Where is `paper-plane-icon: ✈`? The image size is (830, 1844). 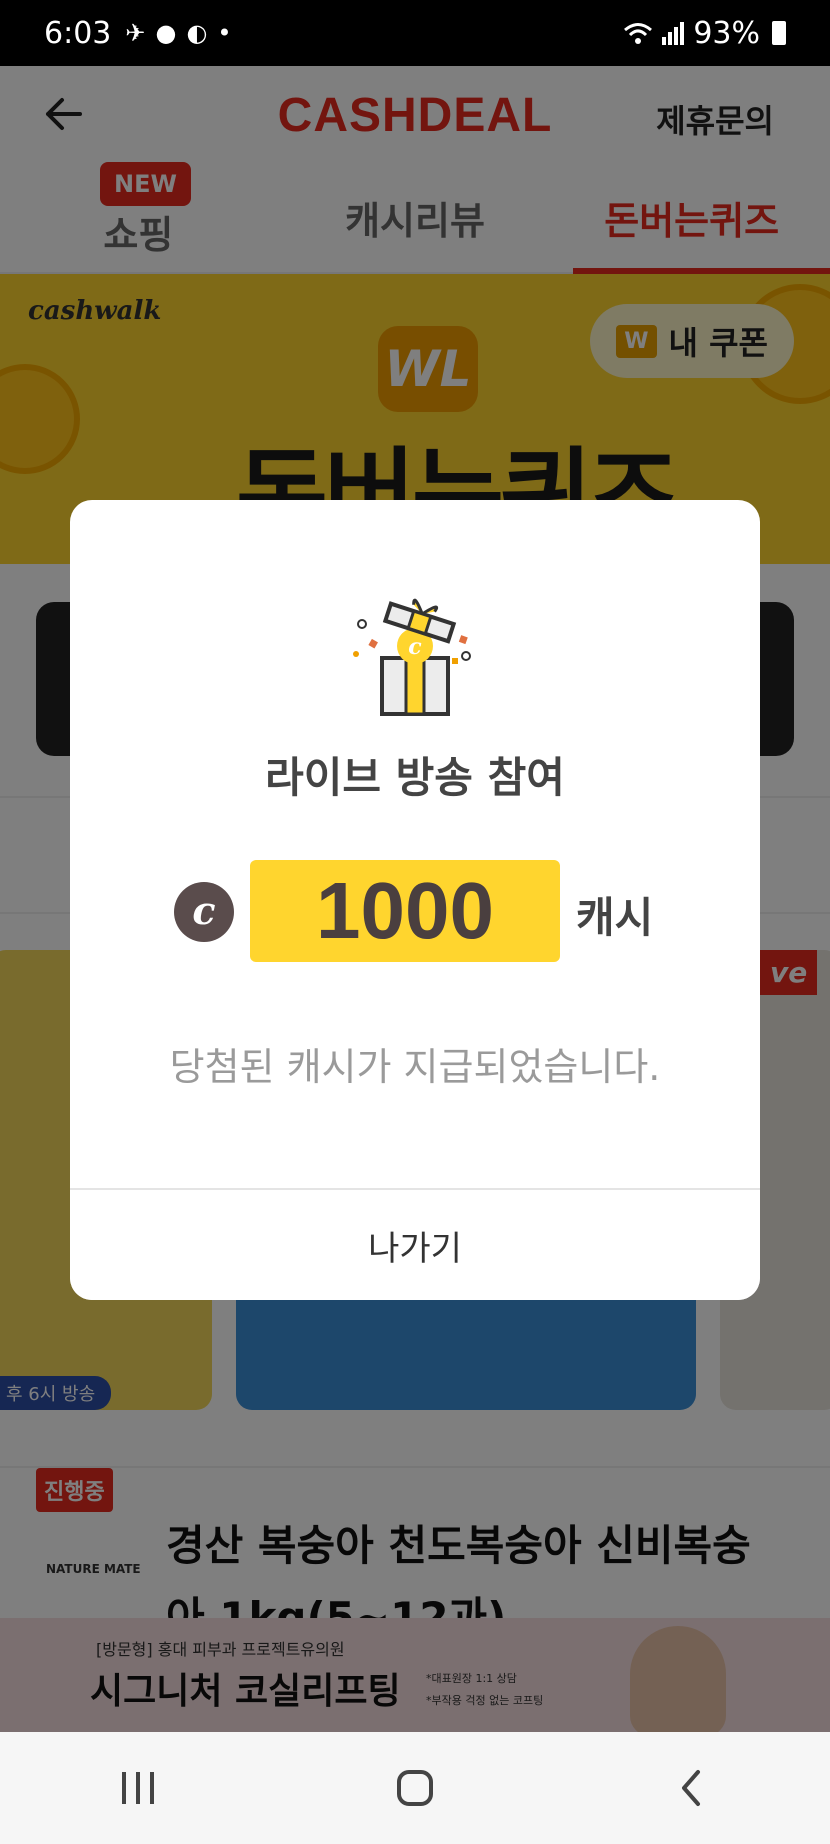
paper-plane-icon: ✈ is located at coordinates (135, 33).